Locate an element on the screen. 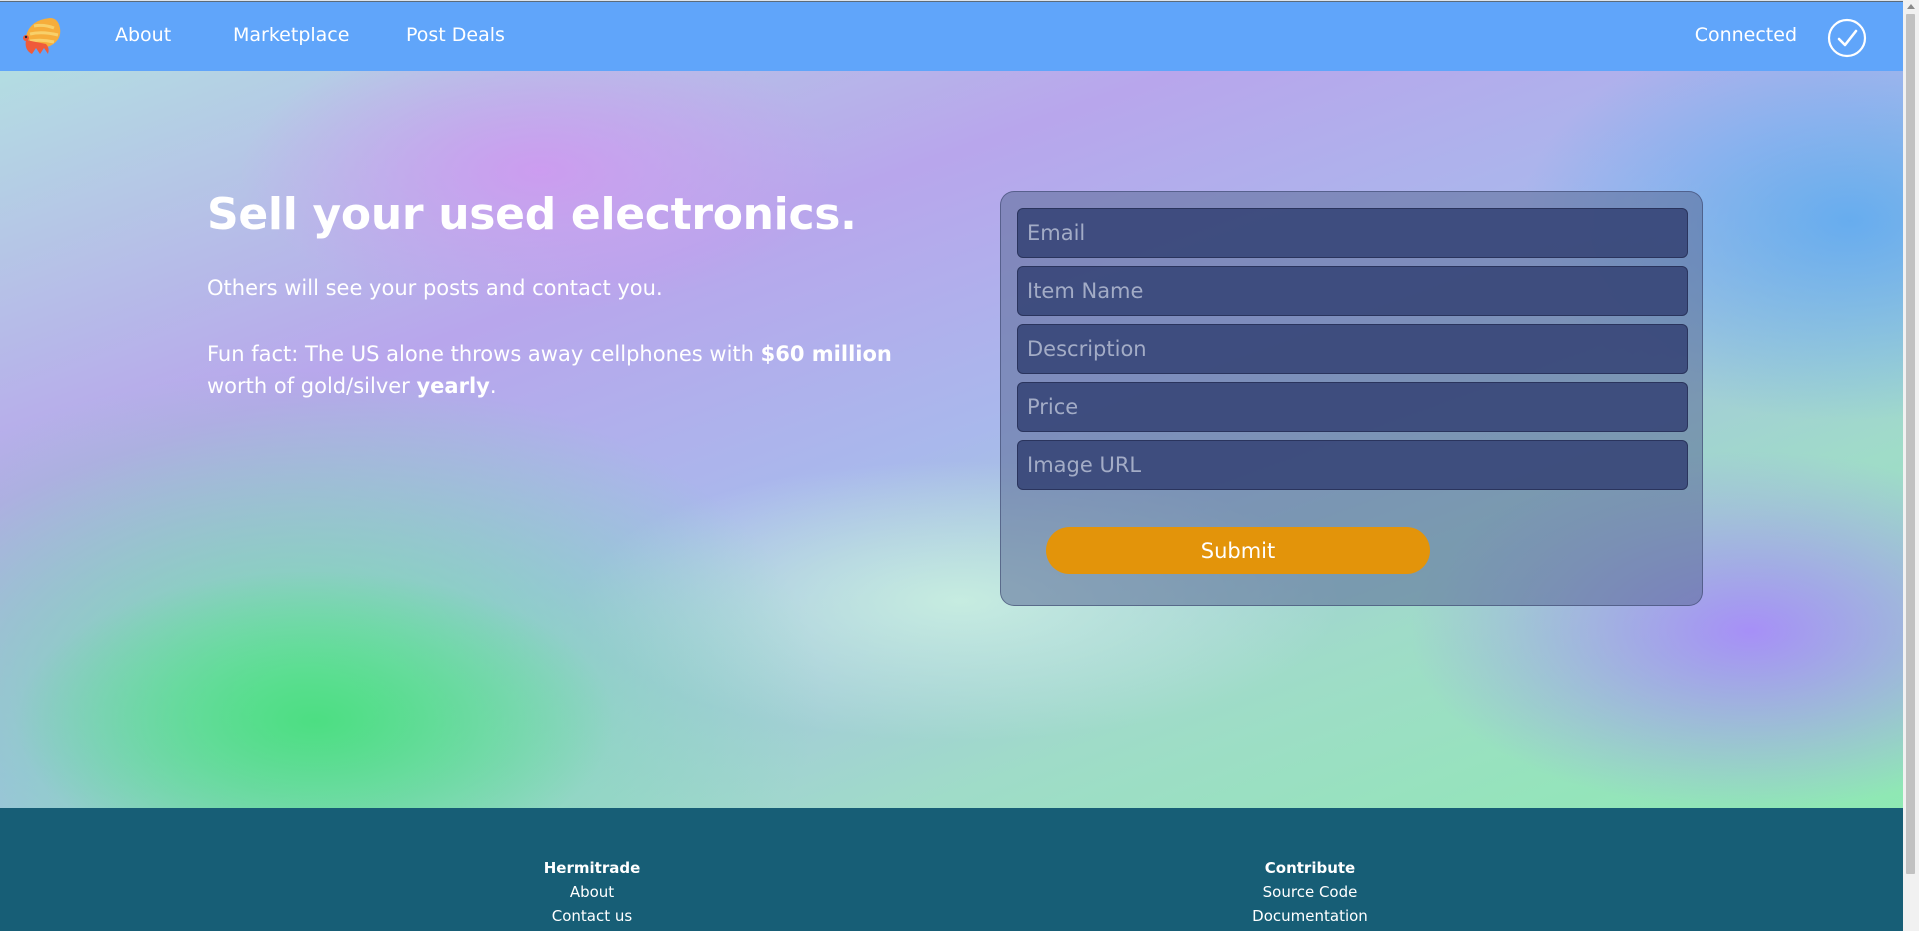  email-field is located at coordinates (1352, 233).